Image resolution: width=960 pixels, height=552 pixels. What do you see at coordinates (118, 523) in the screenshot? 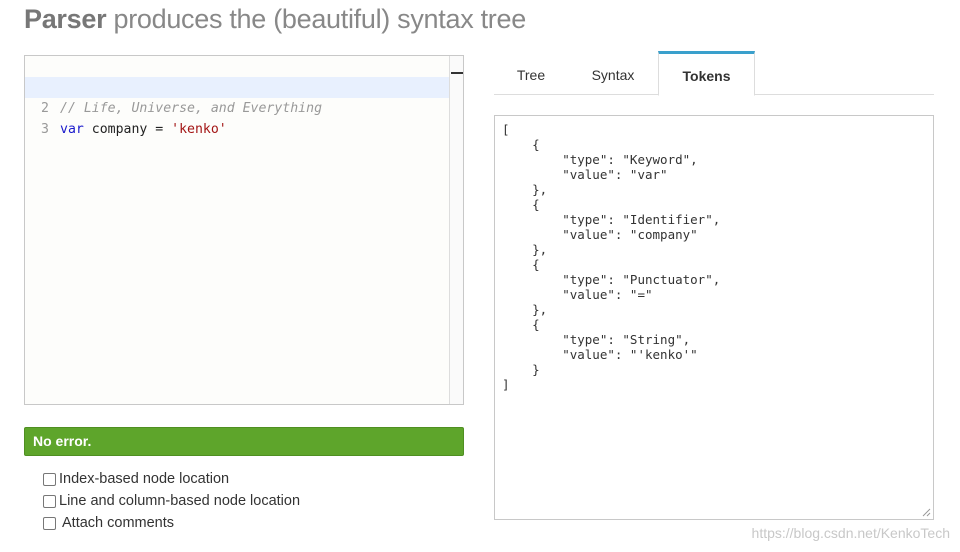
I see `option-label: Attach comments` at bounding box center [118, 523].